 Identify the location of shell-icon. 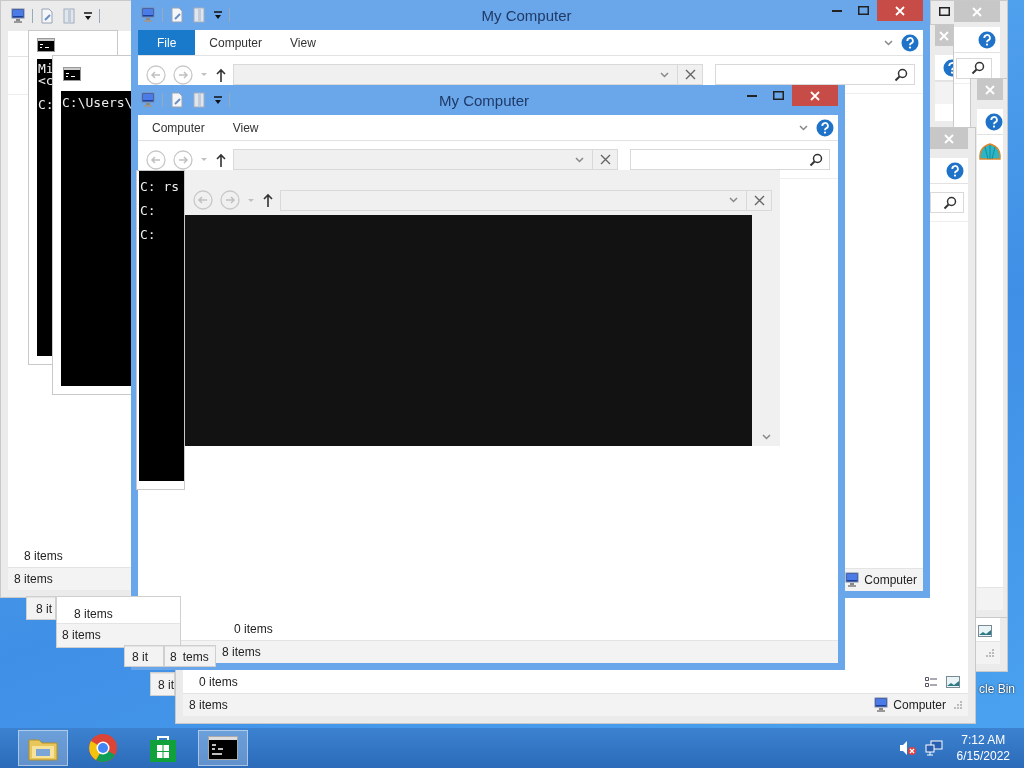
(990, 152).